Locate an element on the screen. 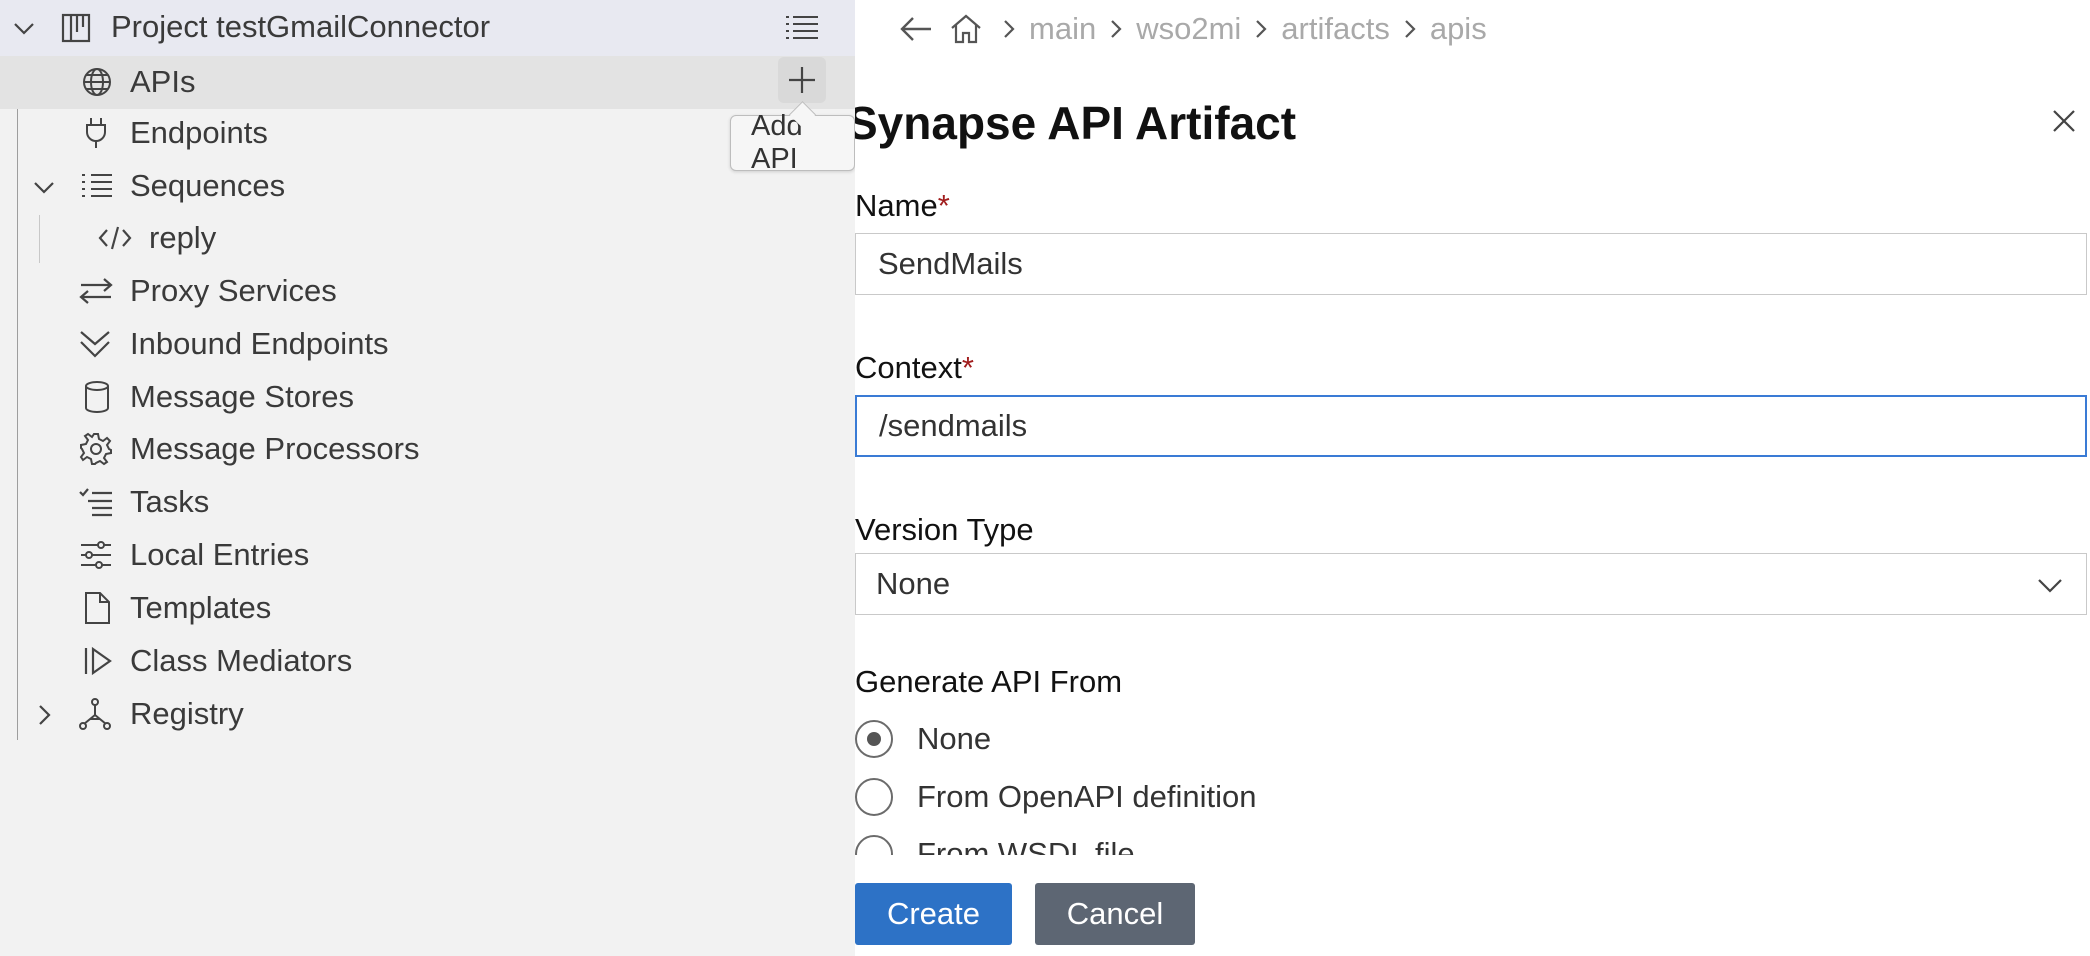  context-label-text: Context is located at coordinates (908, 367).